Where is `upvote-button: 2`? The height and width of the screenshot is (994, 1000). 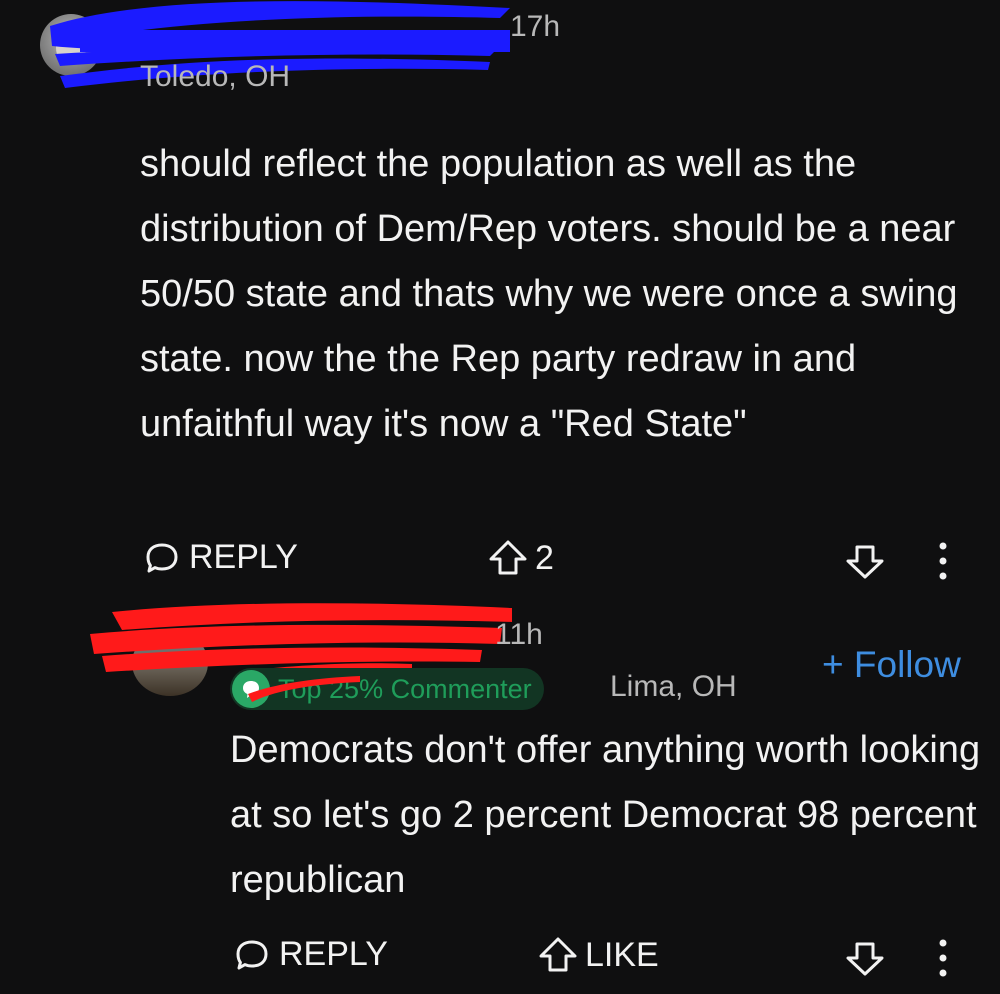
upvote-button: 2 is located at coordinates (520, 558).